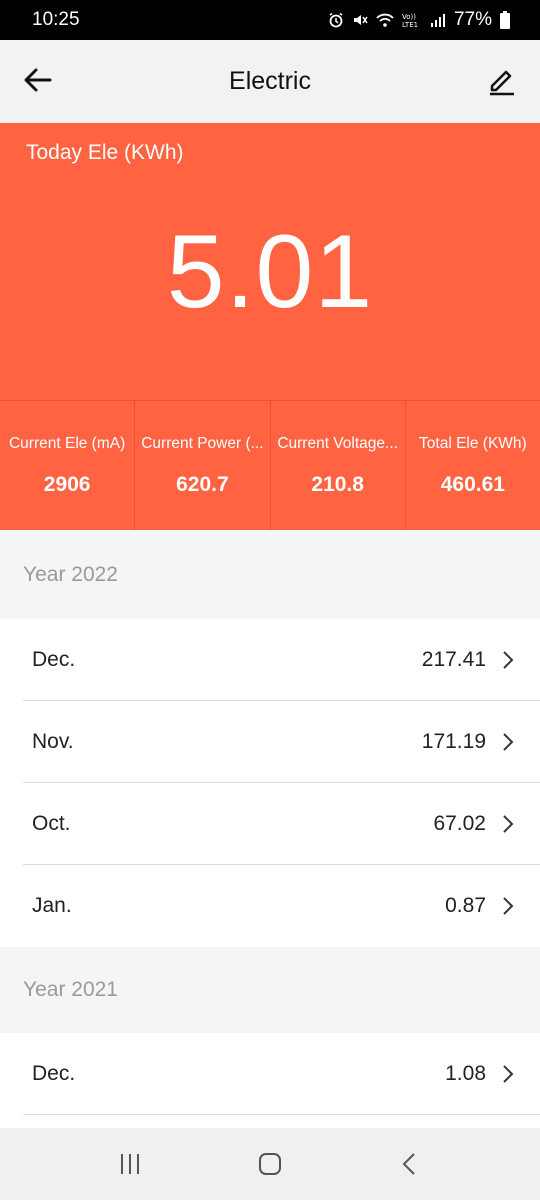  Describe the element at coordinates (419, 20) in the screenshot. I see `status-icons: Vo)) LTE1 77%` at that location.